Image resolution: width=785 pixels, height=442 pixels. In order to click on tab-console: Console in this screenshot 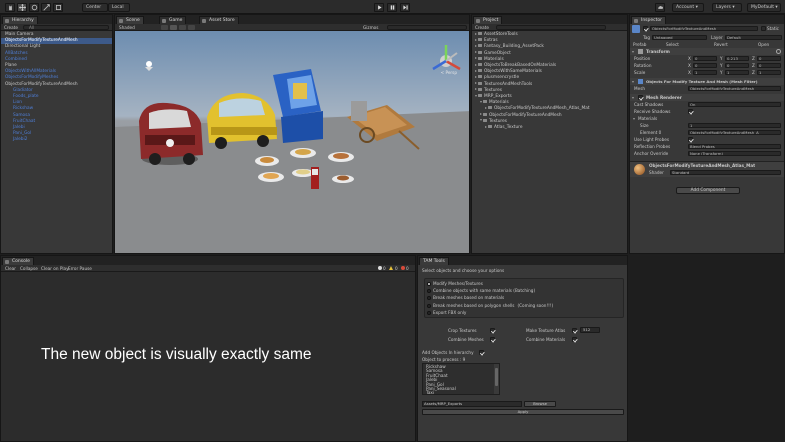, I will do `click(18, 261)`.